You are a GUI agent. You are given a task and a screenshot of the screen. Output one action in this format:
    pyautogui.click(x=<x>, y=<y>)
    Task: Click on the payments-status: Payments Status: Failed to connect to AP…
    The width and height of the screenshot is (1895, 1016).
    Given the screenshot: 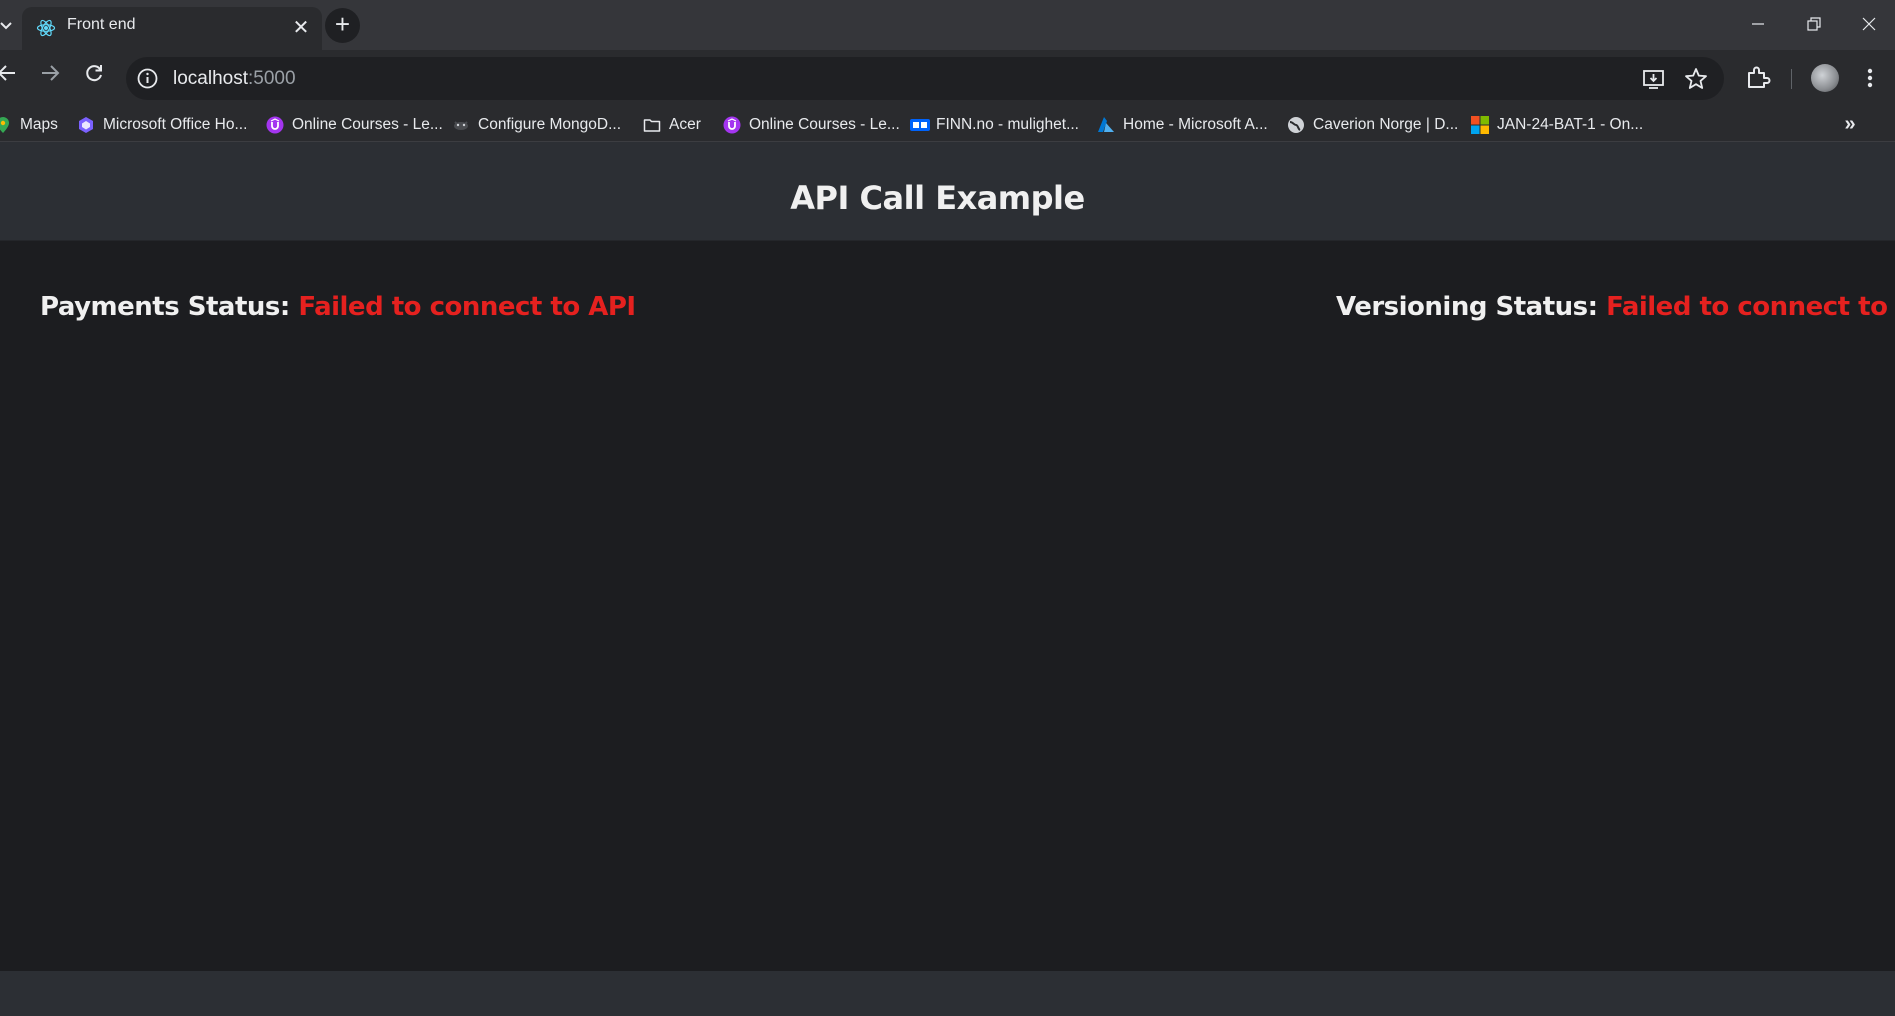 What is the action you would take?
    pyautogui.click(x=338, y=307)
    